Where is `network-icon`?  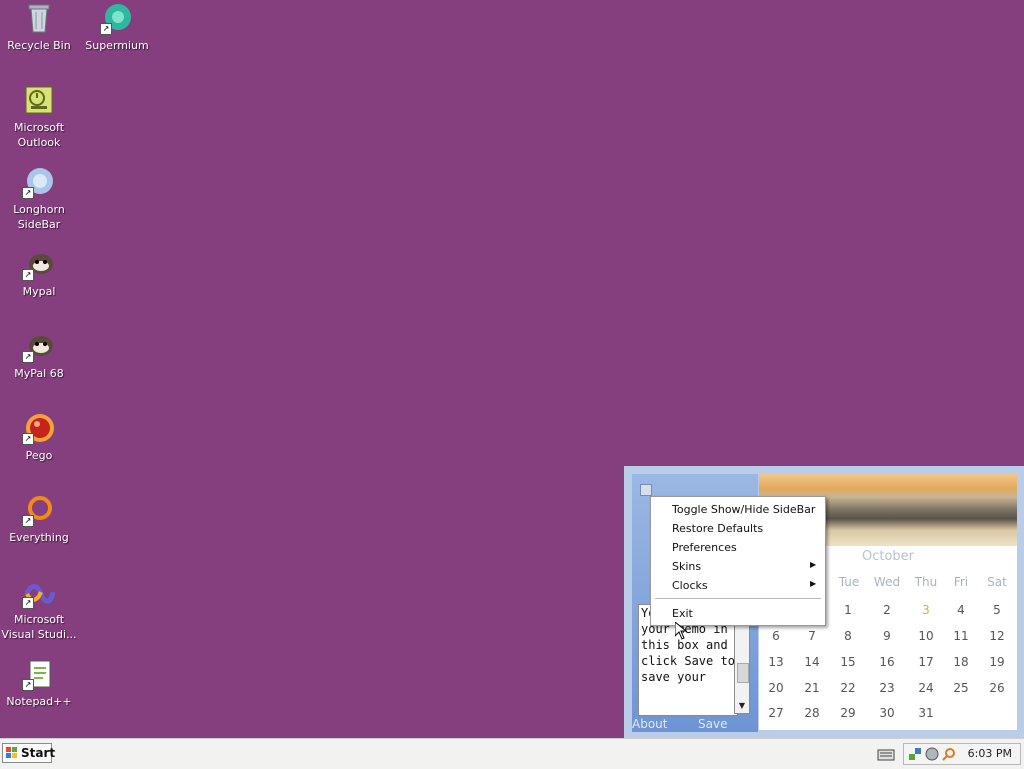
network-icon is located at coordinates (915, 754).